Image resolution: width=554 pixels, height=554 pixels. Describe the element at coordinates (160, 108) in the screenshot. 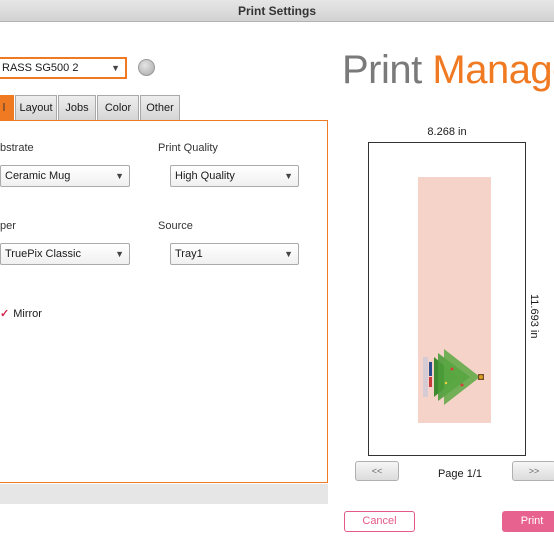

I see `tab-other: Other` at that location.